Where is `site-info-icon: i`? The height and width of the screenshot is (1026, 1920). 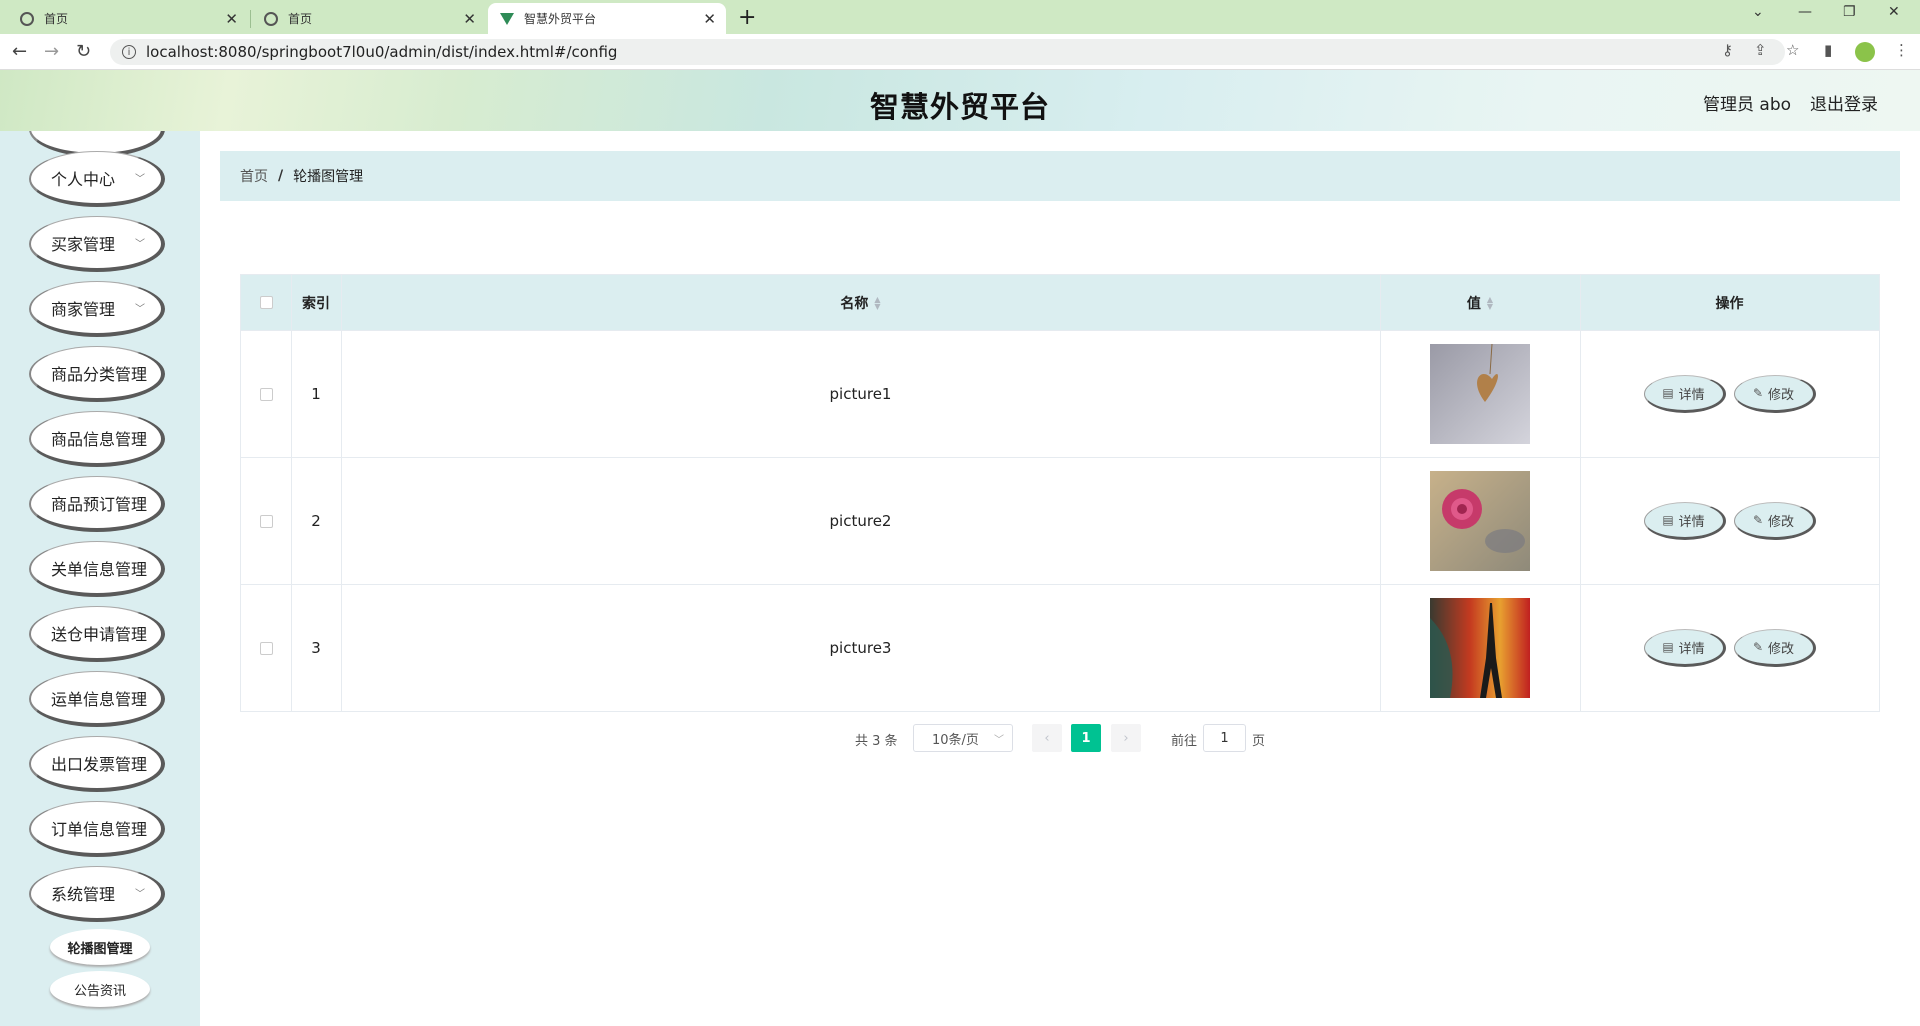 site-info-icon: i is located at coordinates (129, 52).